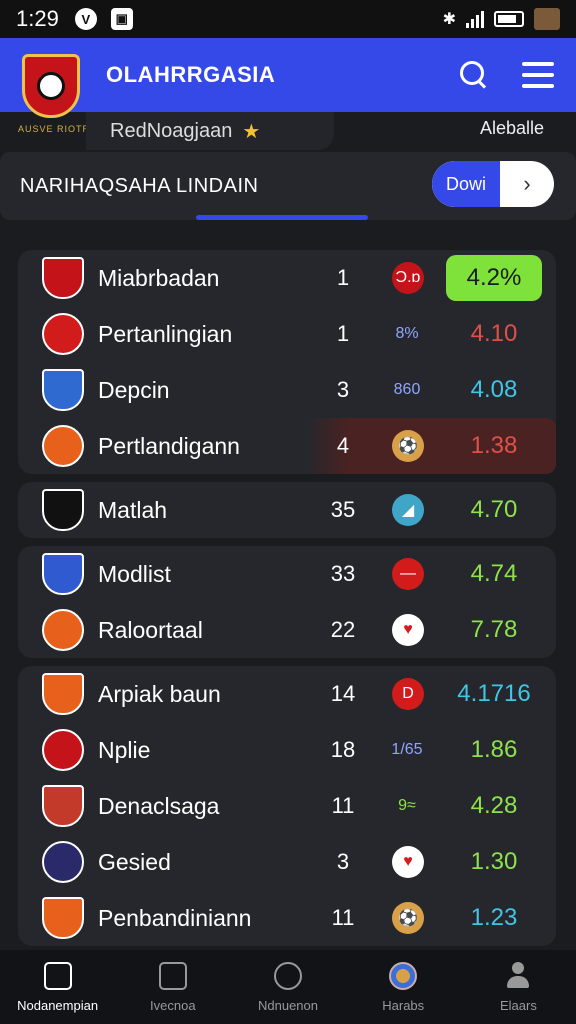  I want to click on team-row: Depcin 3 860 4.08, so click(287, 390).